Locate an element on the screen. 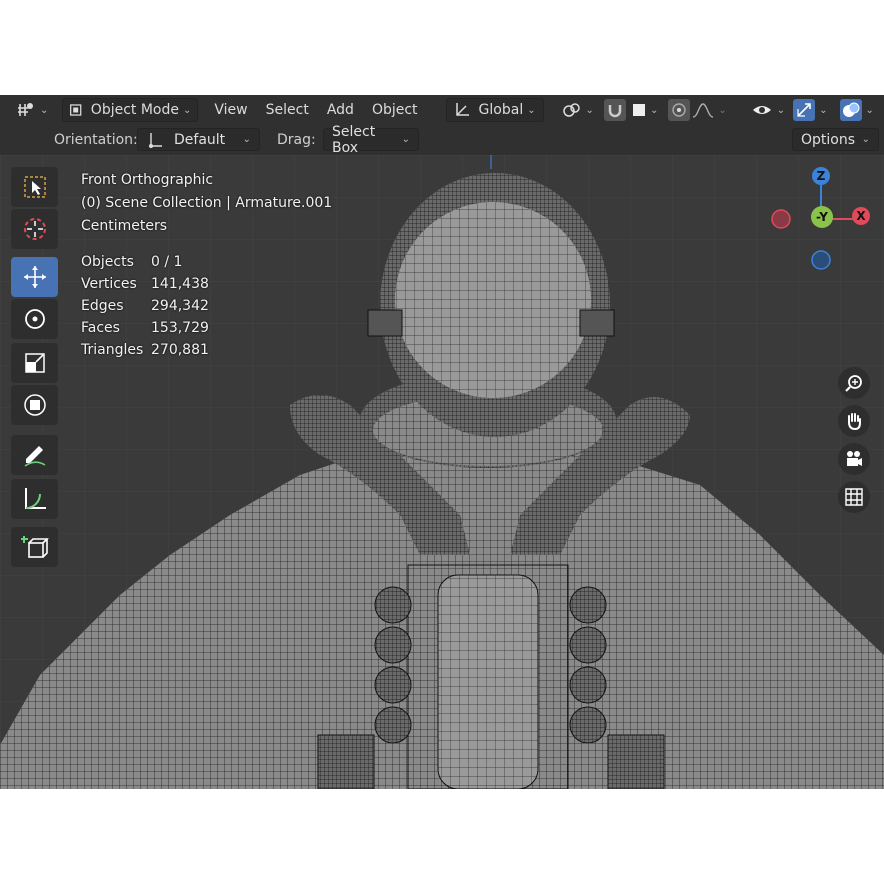 This screenshot has height=884, width=884. rotate-tool is located at coordinates (34, 319).